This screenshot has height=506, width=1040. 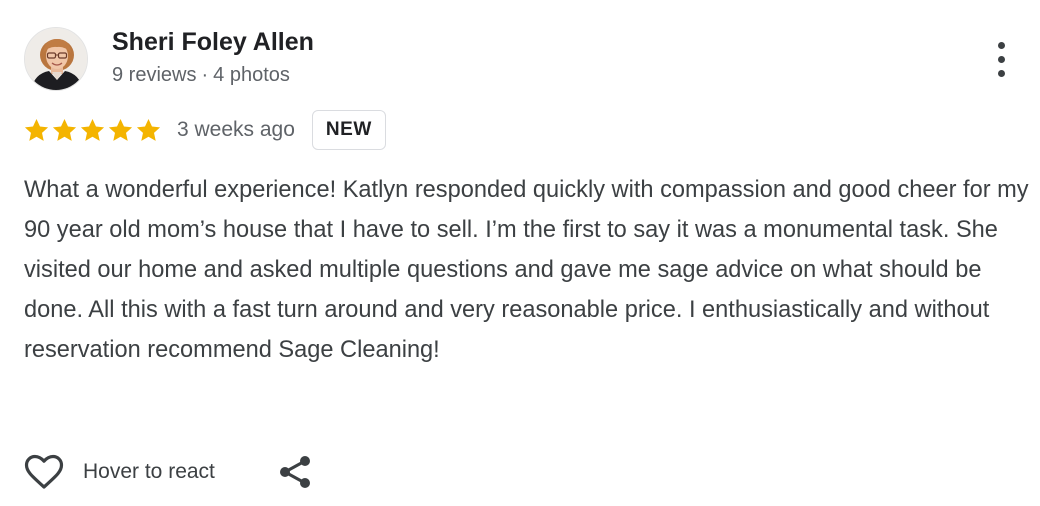 I want to click on react-button: Hover to react, so click(x=119, y=472).